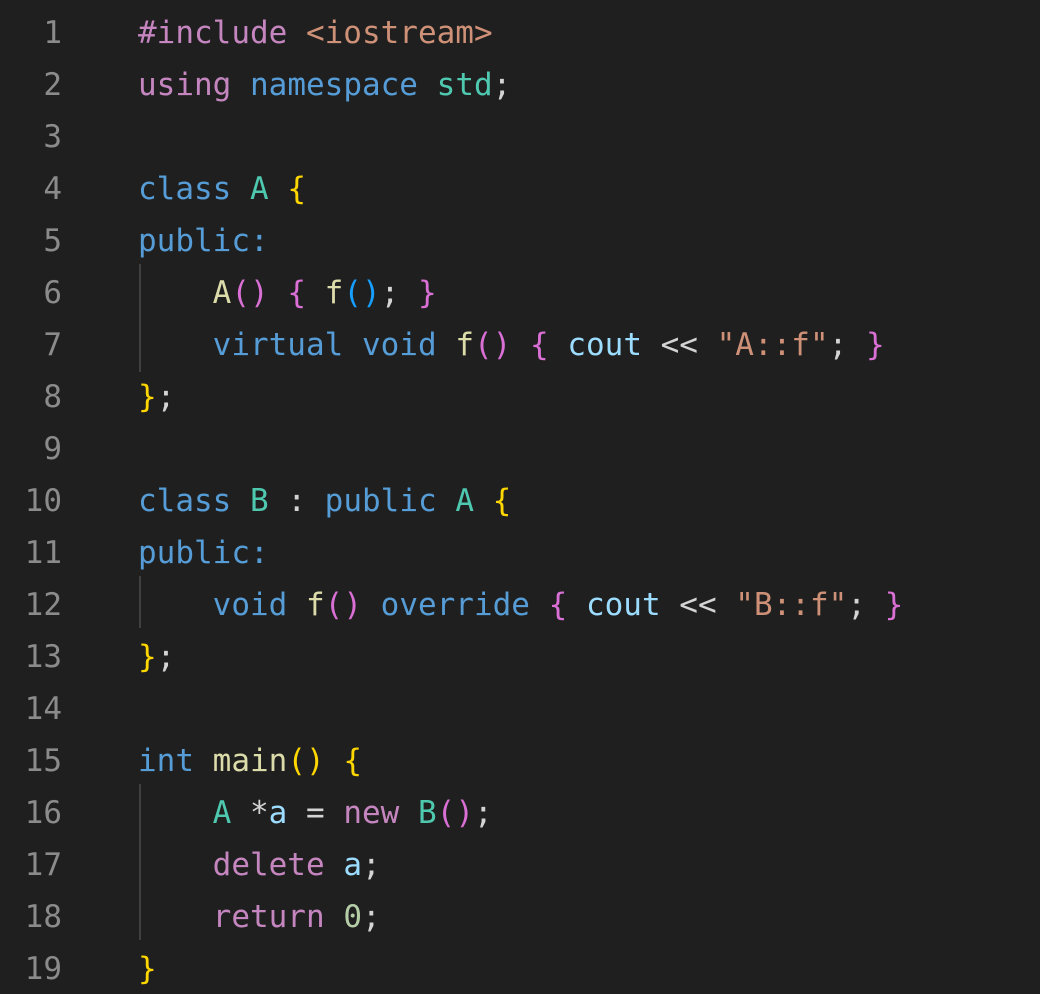  What do you see at coordinates (455, 605) in the screenshot?
I see `code-token-keyword: override` at bounding box center [455, 605].